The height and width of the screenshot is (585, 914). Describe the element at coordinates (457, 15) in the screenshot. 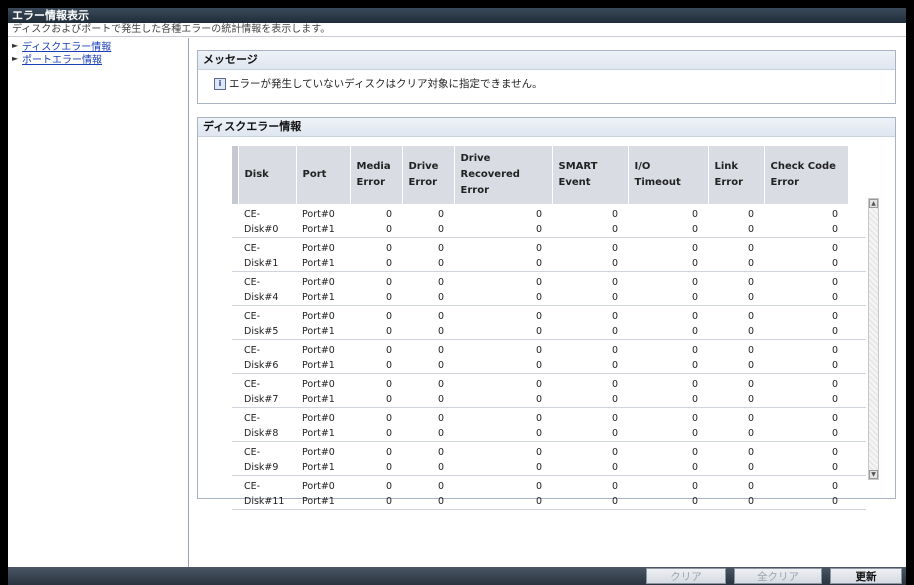

I see `window-title: エラー情報表示` at that location.